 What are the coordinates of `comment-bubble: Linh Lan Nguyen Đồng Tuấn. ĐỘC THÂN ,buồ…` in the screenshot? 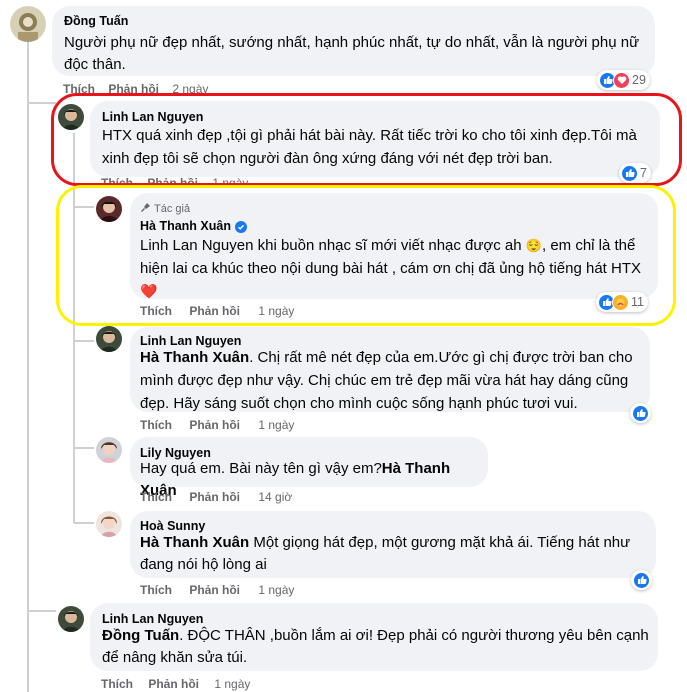 It's located at (374, 637).